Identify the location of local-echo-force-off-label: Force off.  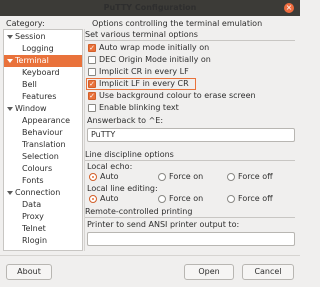
(255, 176).